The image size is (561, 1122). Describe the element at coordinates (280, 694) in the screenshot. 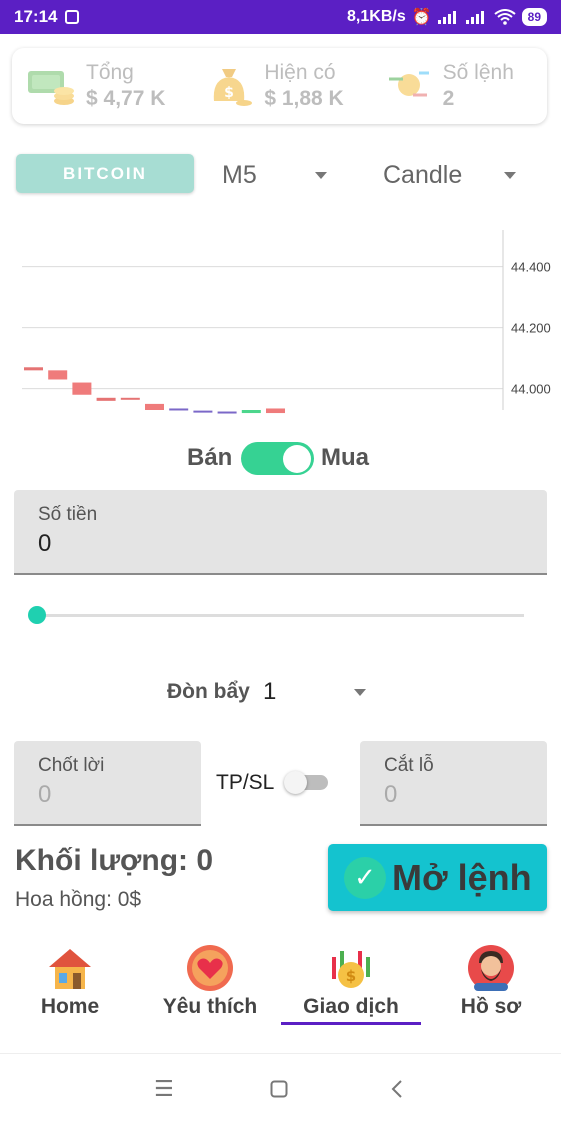

I see `leverage-row: Đòn bẩy 1` at that location.